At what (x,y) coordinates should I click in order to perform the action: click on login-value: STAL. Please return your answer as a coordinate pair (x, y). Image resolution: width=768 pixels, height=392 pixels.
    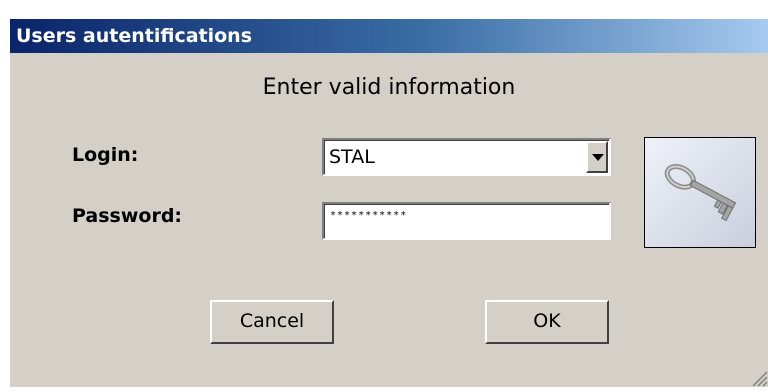
    Looking at the image, I should click on (352, 157).